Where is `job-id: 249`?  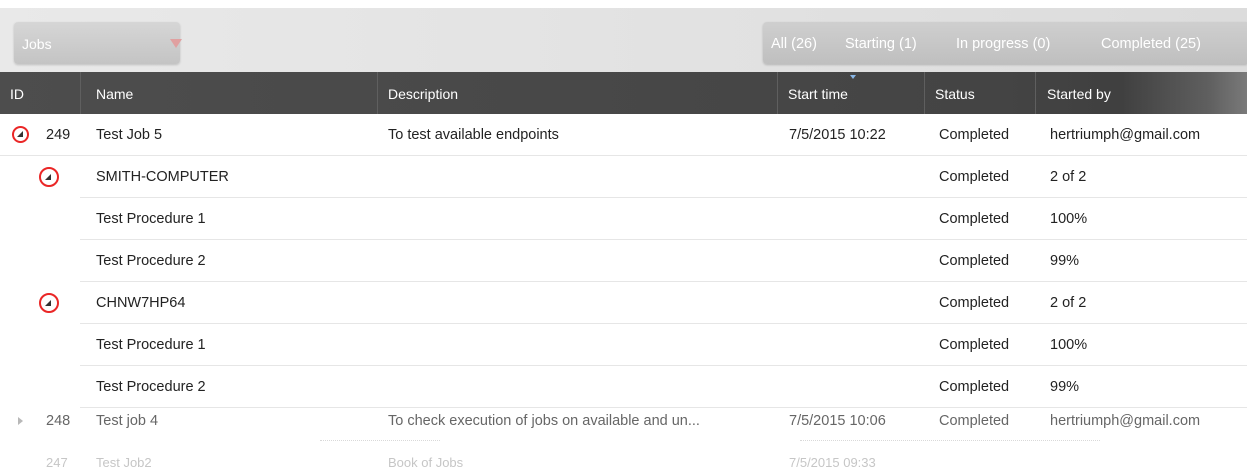
job-id: 249 is located at coordinates (58, 135).